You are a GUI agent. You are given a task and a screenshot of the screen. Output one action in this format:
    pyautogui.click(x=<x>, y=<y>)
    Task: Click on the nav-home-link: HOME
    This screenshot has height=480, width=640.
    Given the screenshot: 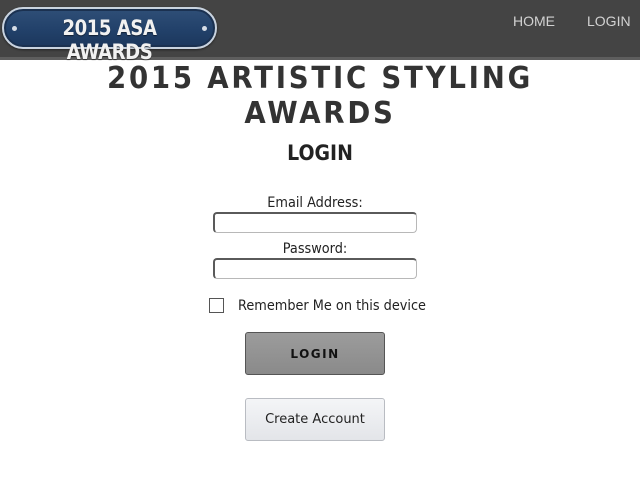 What is the action you would take?
    pyautogui.click(x=534, y=21)
    